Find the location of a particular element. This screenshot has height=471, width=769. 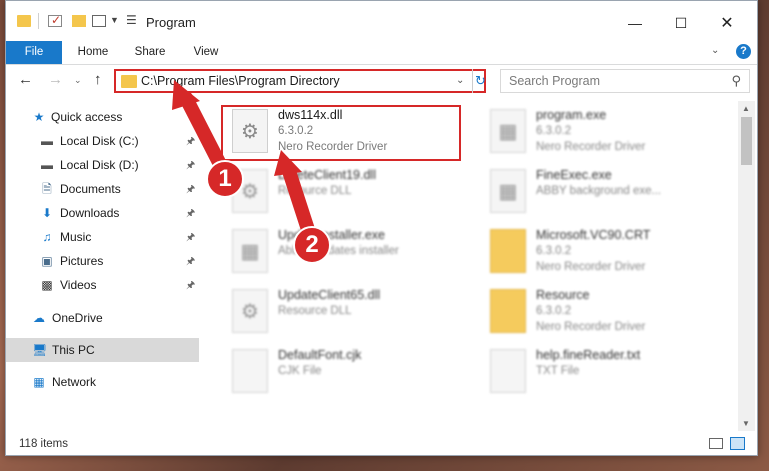

star-icon: ★ is located at coordinates (39, 117).